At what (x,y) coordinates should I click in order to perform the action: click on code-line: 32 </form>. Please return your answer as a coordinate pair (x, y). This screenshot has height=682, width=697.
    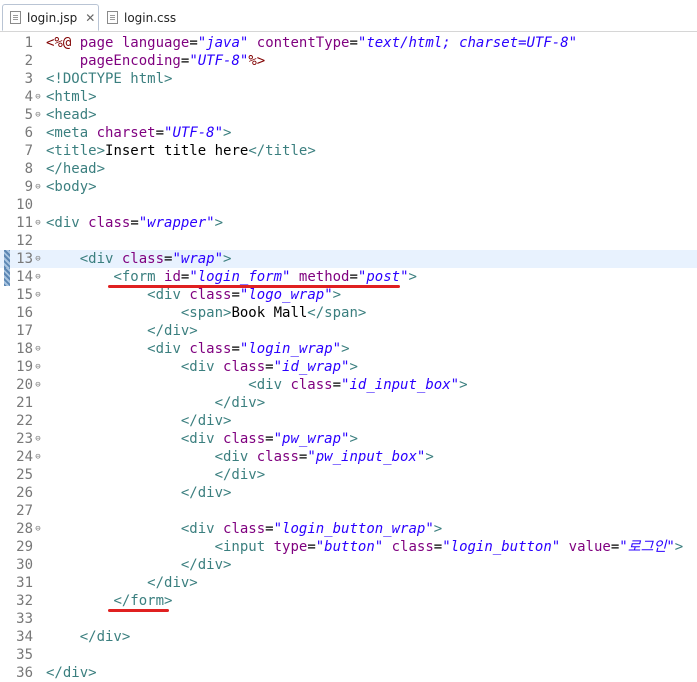
    Looking at the image, I should click on (348, 601).